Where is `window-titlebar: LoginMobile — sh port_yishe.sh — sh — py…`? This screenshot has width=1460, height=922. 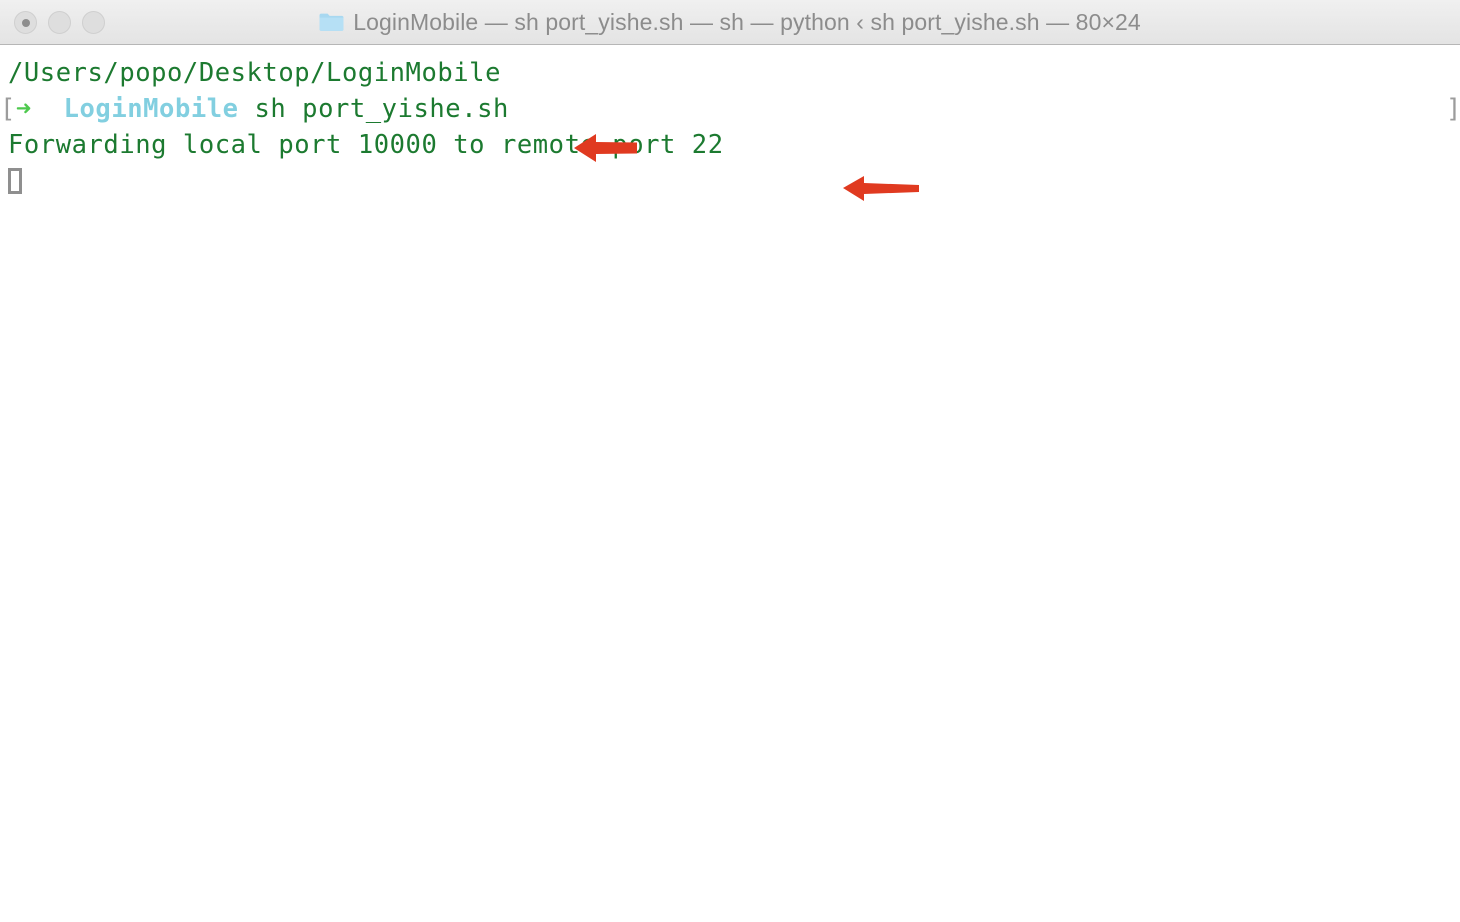
window-titlebar: LoginMobile — sh port_yishe.sh — sh — py… is located at coordinates (730, 22).